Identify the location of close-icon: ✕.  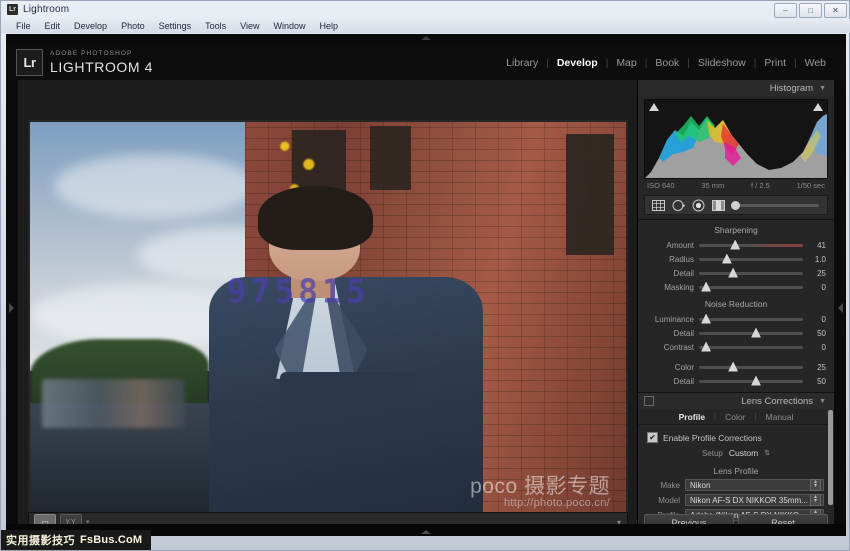
(835, 10).